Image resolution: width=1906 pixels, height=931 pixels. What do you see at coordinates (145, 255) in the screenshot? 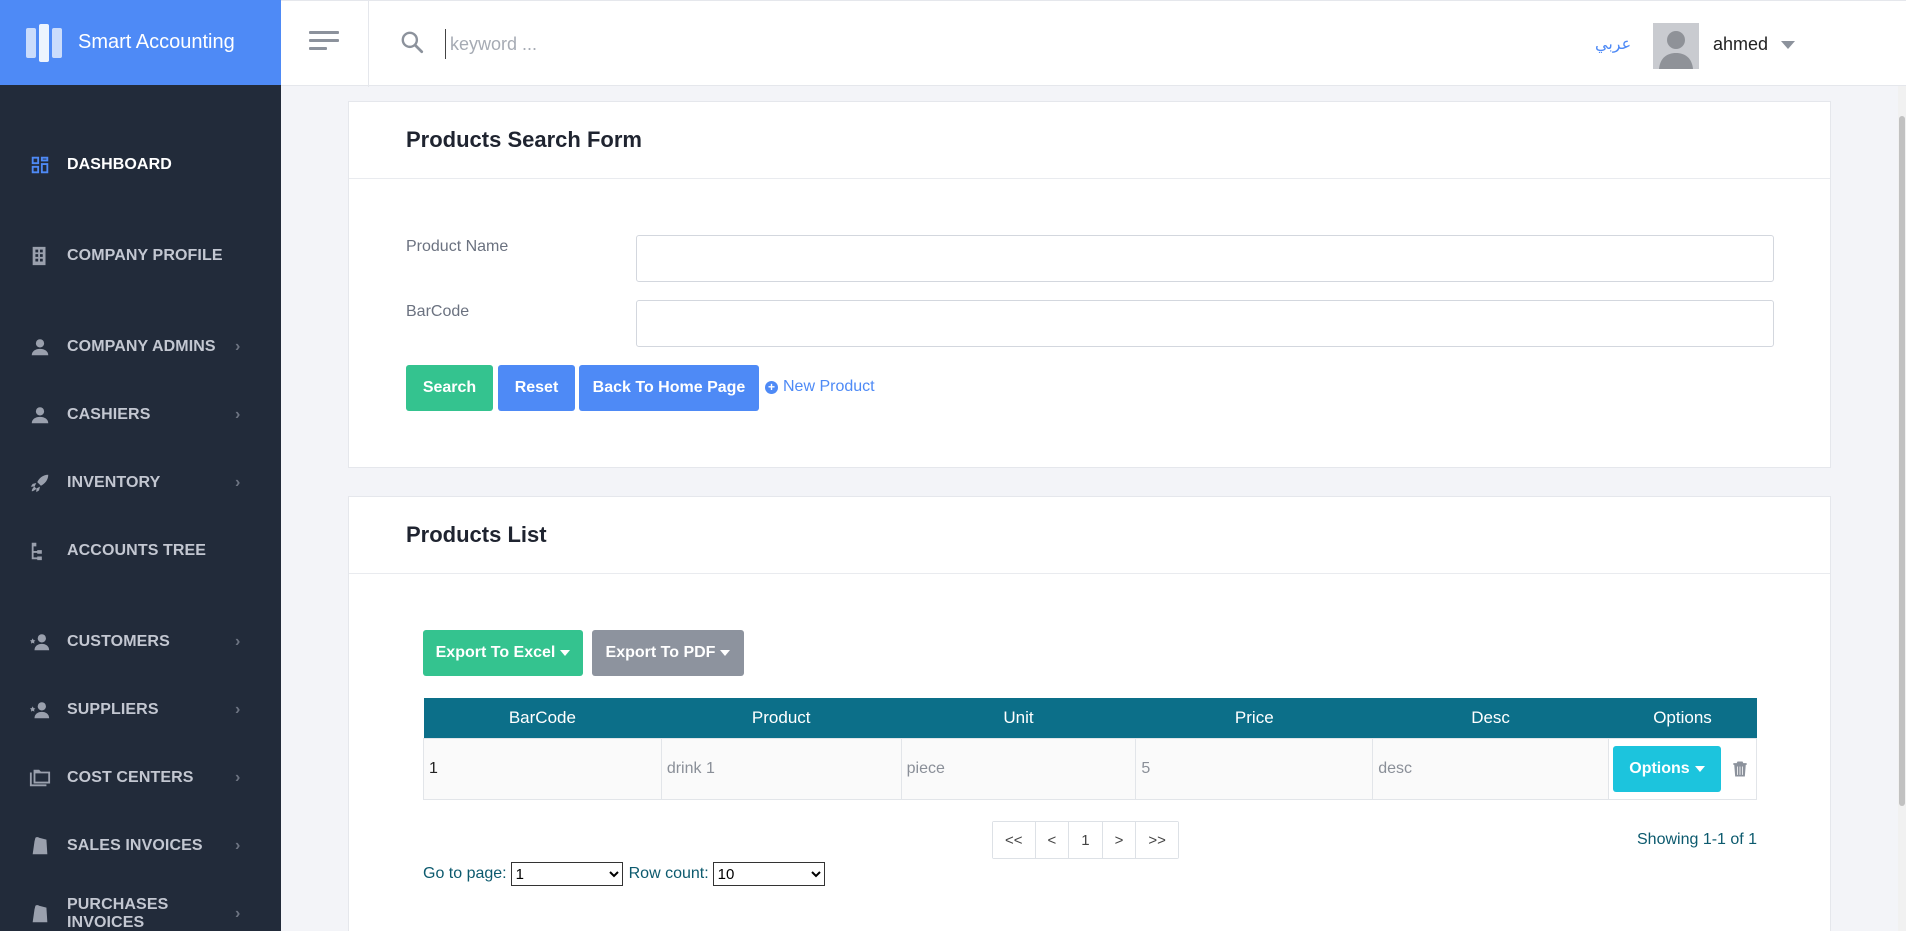
I see `sidebar-item-label: COMPANY PROFILE` at bounding box center [145, 255].